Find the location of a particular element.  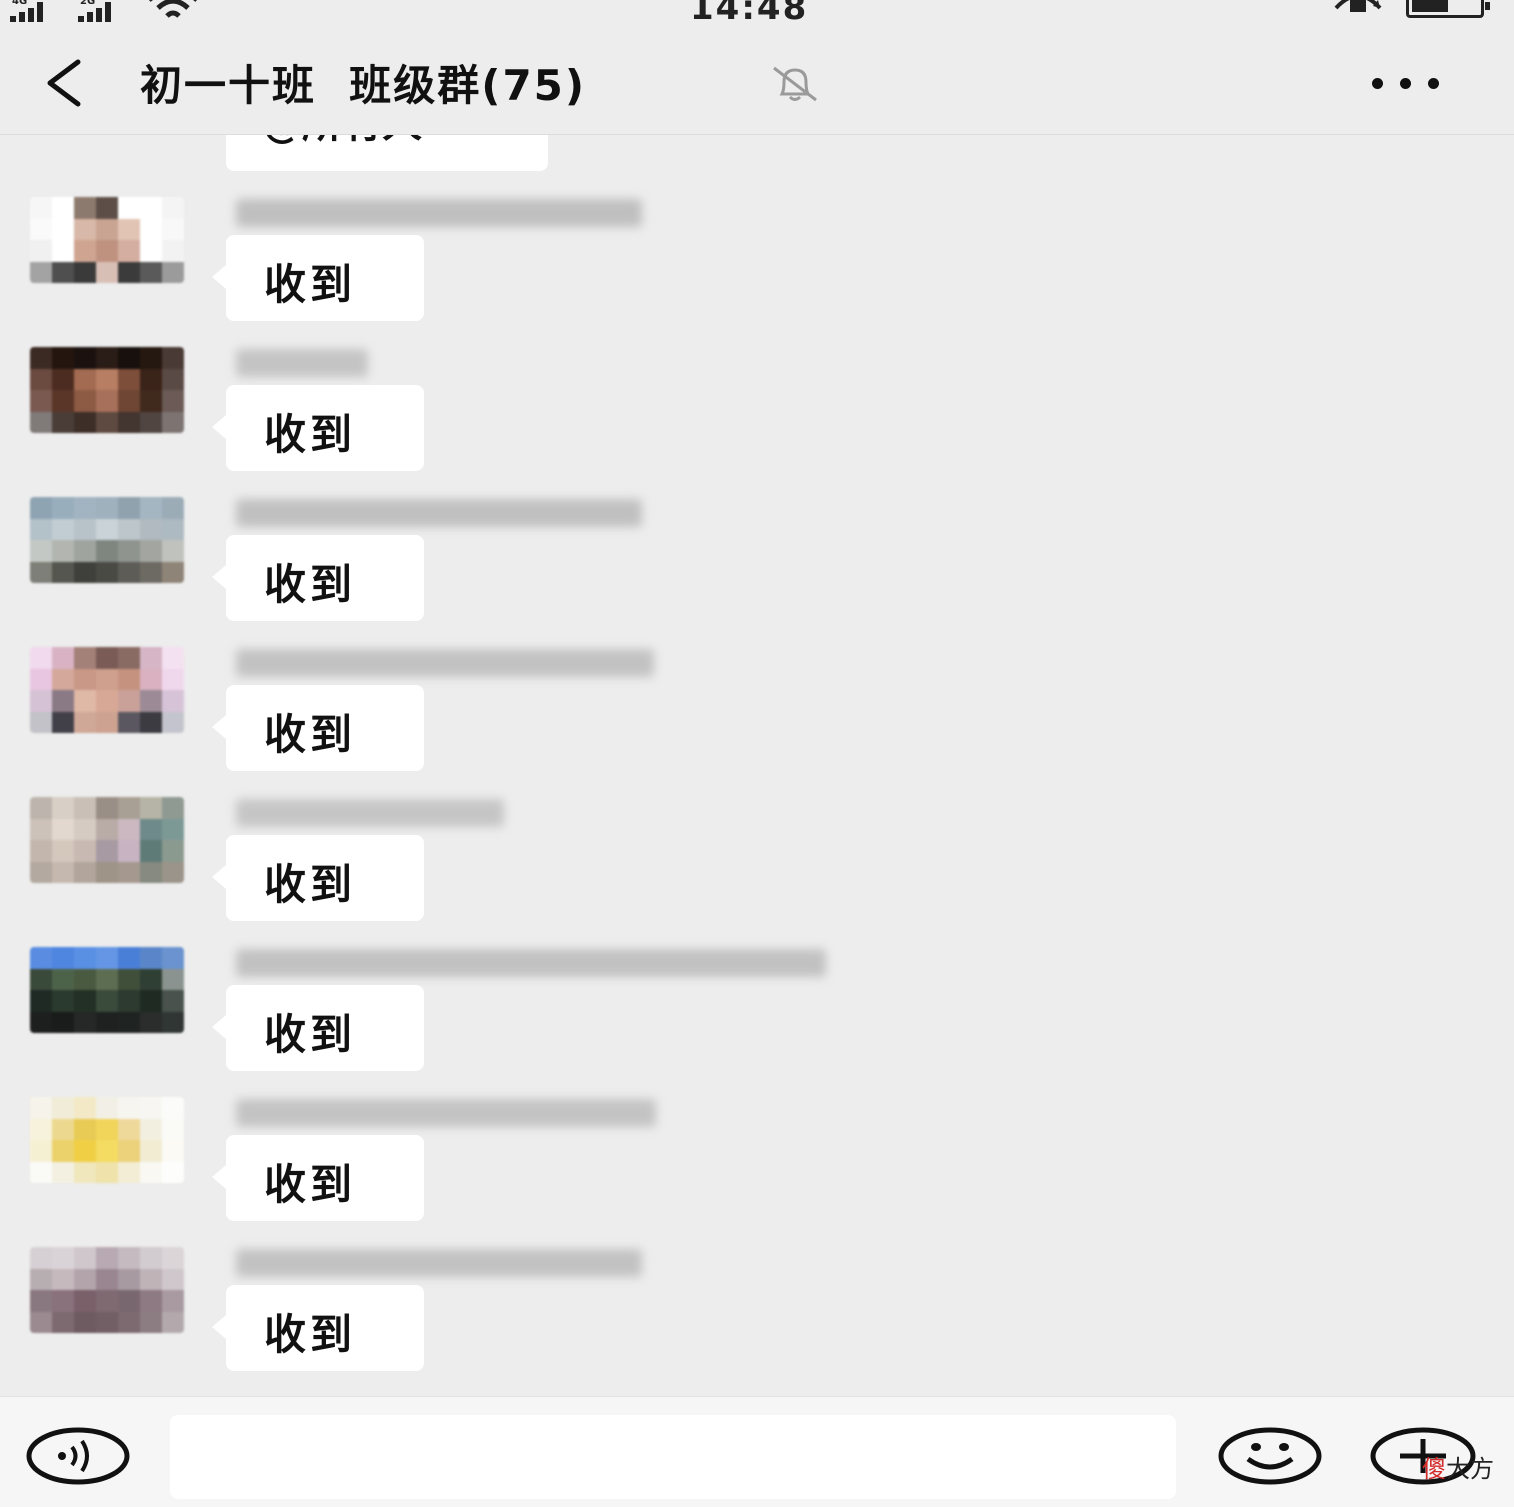

input-bar: 傻大方 is located at coordinates (757, 1451).